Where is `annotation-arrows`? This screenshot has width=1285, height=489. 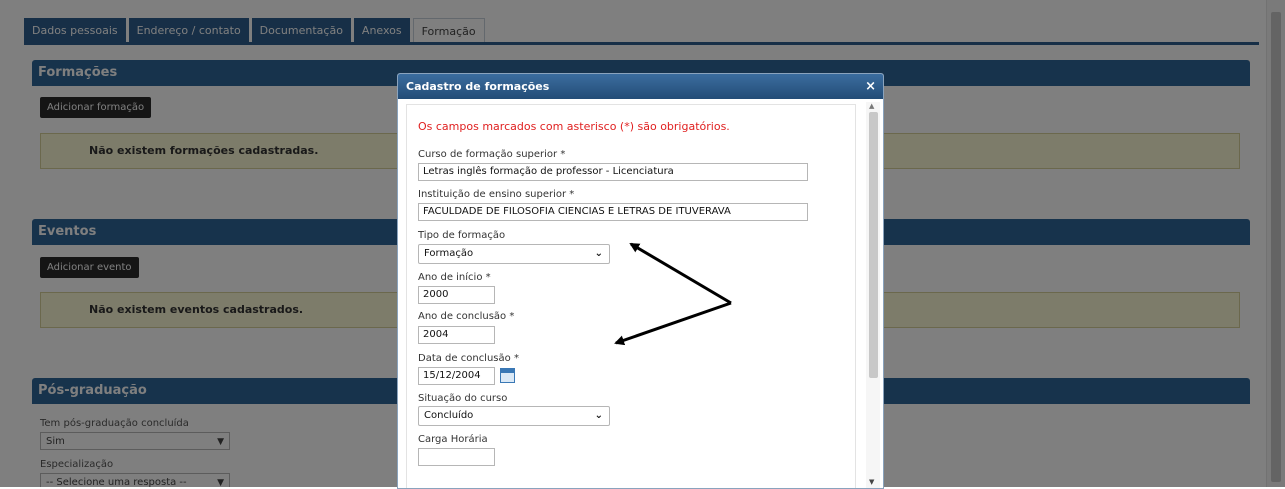
annotation-arrows is located at coordinates (673, 294).